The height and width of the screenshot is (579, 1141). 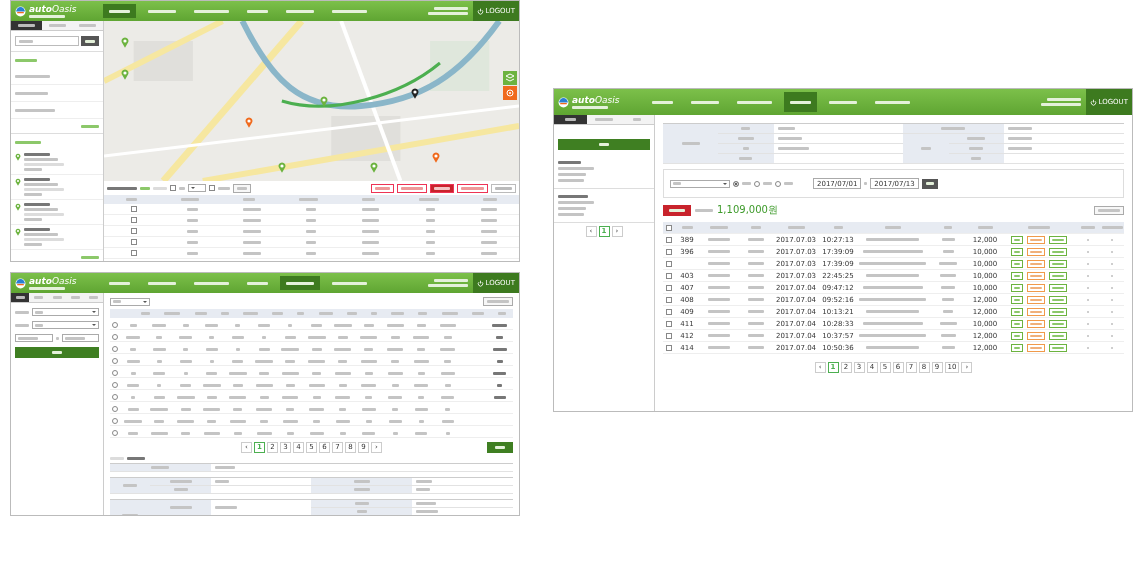 What do you see at coordinates (510, 78) in the screenshot?
I see `layer-button` at bounding box center [510, 78].